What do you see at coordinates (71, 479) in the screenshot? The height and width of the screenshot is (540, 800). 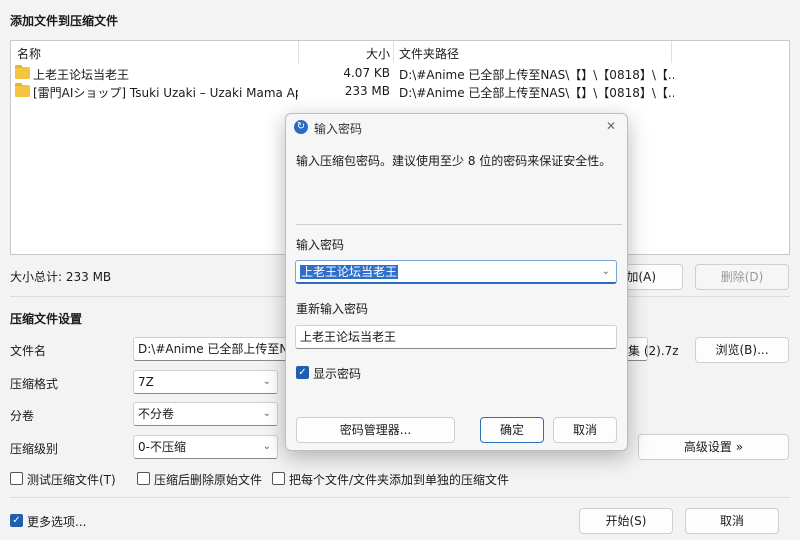 I see `test-archive-label: 测试压缩文件(T)` at bounding box center [71, 479].